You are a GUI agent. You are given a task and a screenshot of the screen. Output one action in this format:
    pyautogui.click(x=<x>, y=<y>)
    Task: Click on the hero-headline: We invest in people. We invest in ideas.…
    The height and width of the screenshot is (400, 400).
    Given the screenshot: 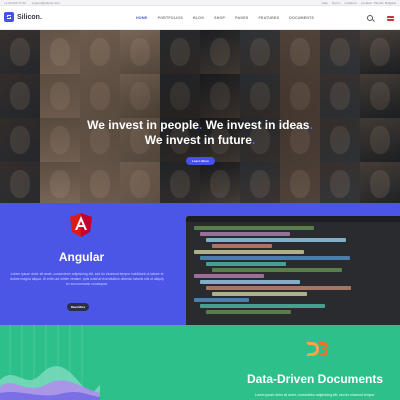 What is the action you would take?
    pyautogui.click(x=200, y=133)
    